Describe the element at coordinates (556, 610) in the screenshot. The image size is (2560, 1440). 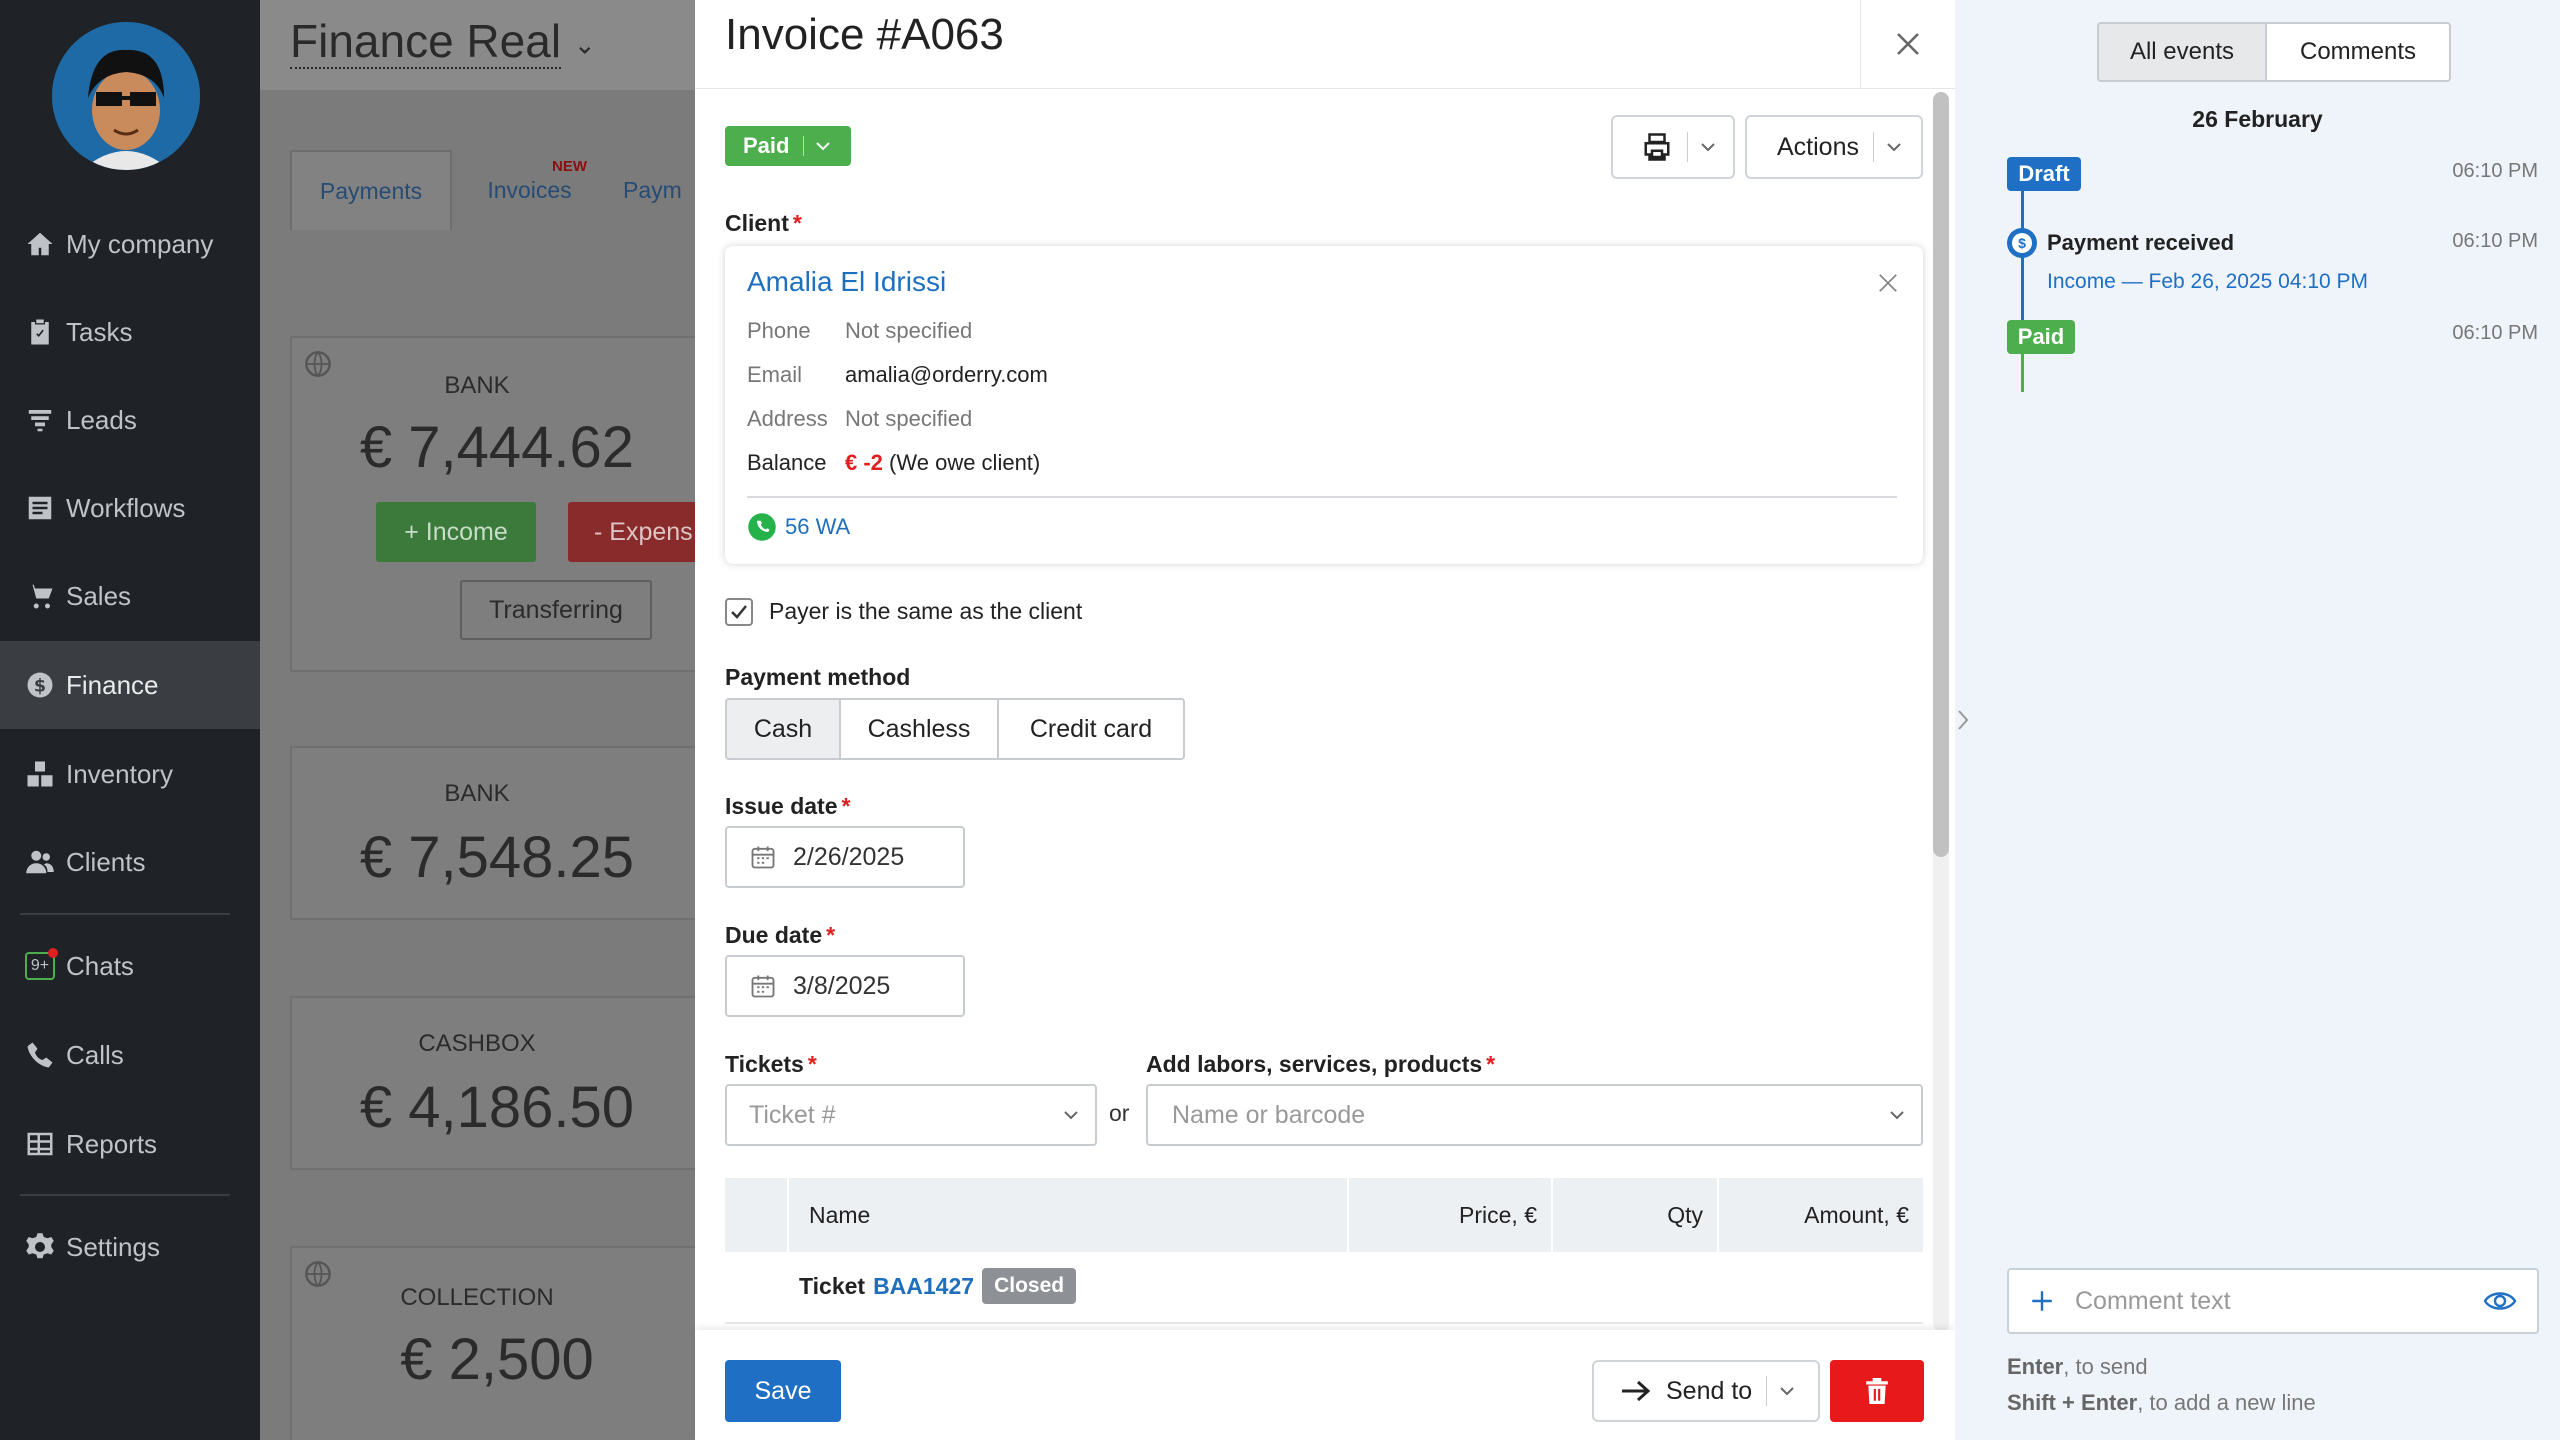
I see `transferring-button: Transferring` at that location.